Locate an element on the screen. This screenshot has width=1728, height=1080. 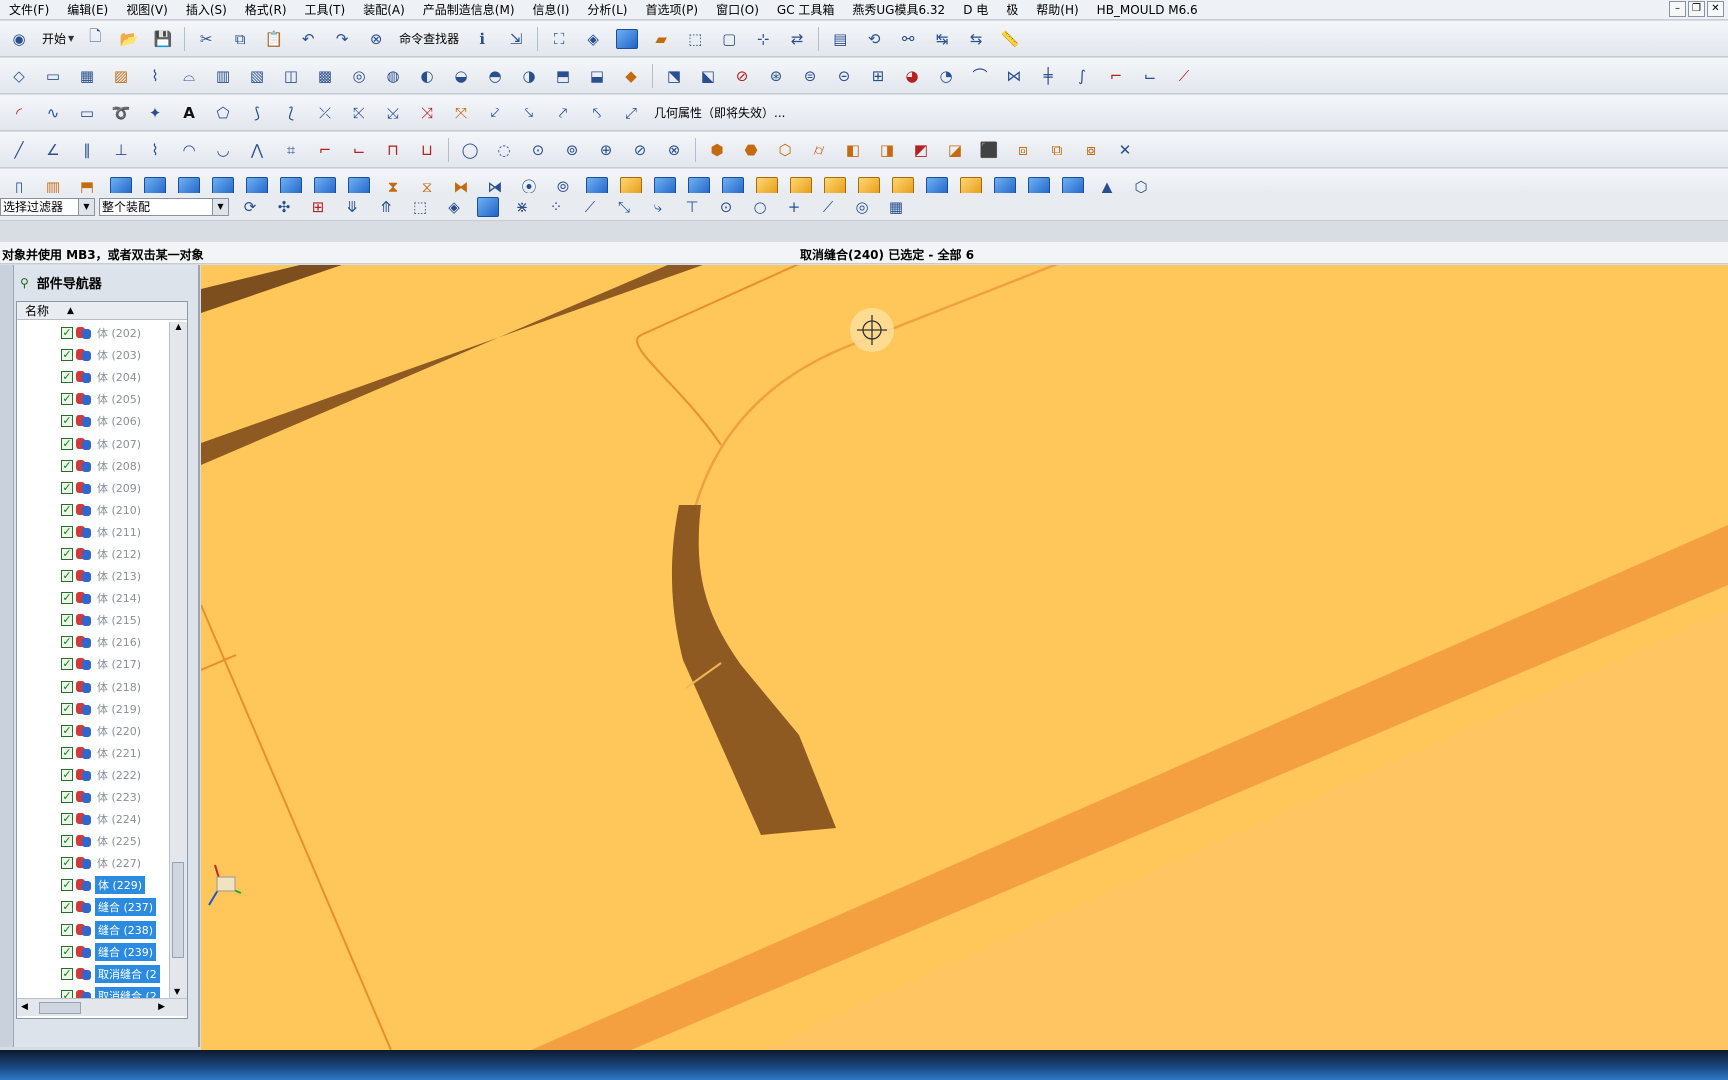
tree-row: ✓ 缝合 (237) is located at coordinates (93, 907).